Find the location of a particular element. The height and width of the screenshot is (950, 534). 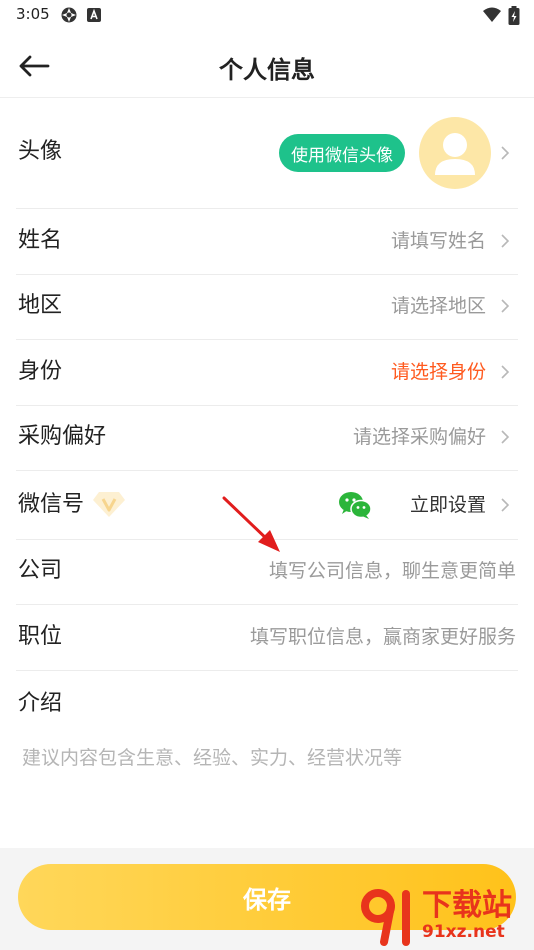

intro-textarea is located at coordinates (267, 788).